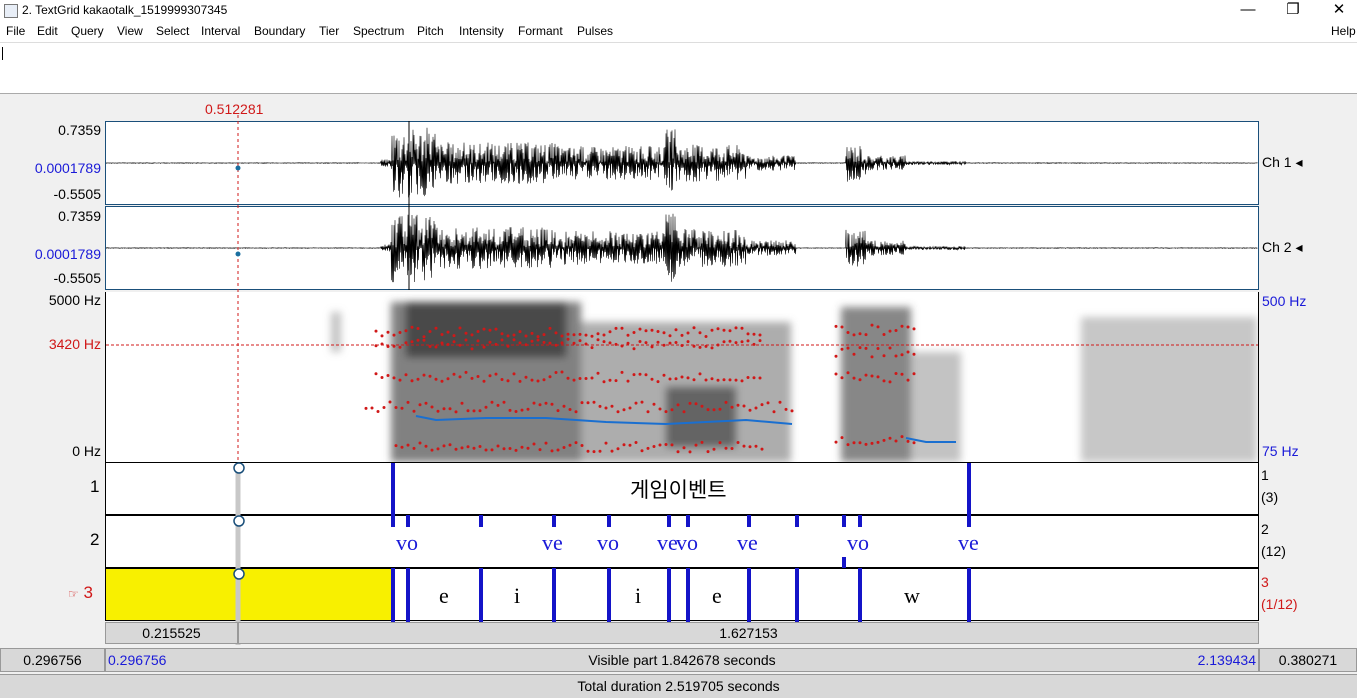  What do you see at coordinates (94, 540) in the screenshot?
I see `tier2-number: 2` at bounding box center [94, 540].